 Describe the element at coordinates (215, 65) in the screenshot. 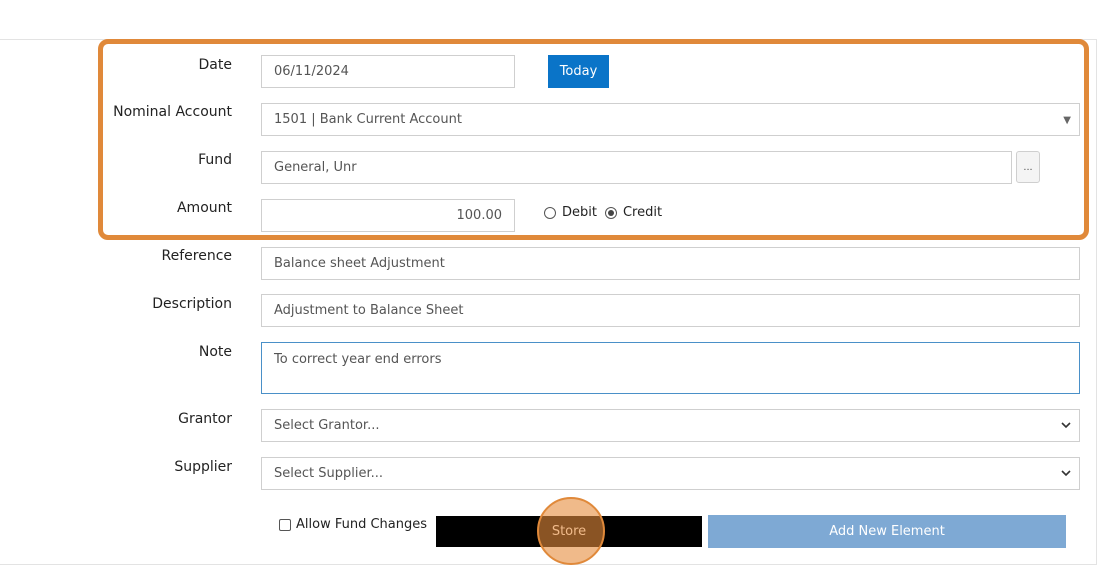

I see `date-label: Date` at that location.